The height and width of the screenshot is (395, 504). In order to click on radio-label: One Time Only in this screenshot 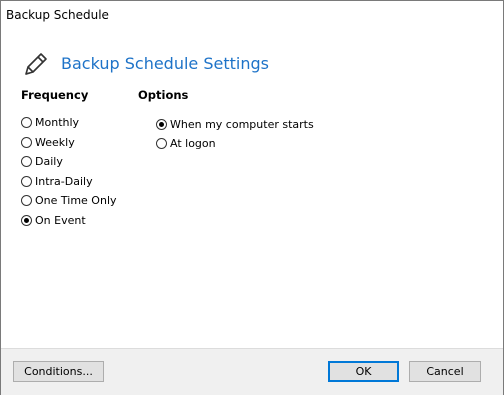, I will do `click(76, 200)`.